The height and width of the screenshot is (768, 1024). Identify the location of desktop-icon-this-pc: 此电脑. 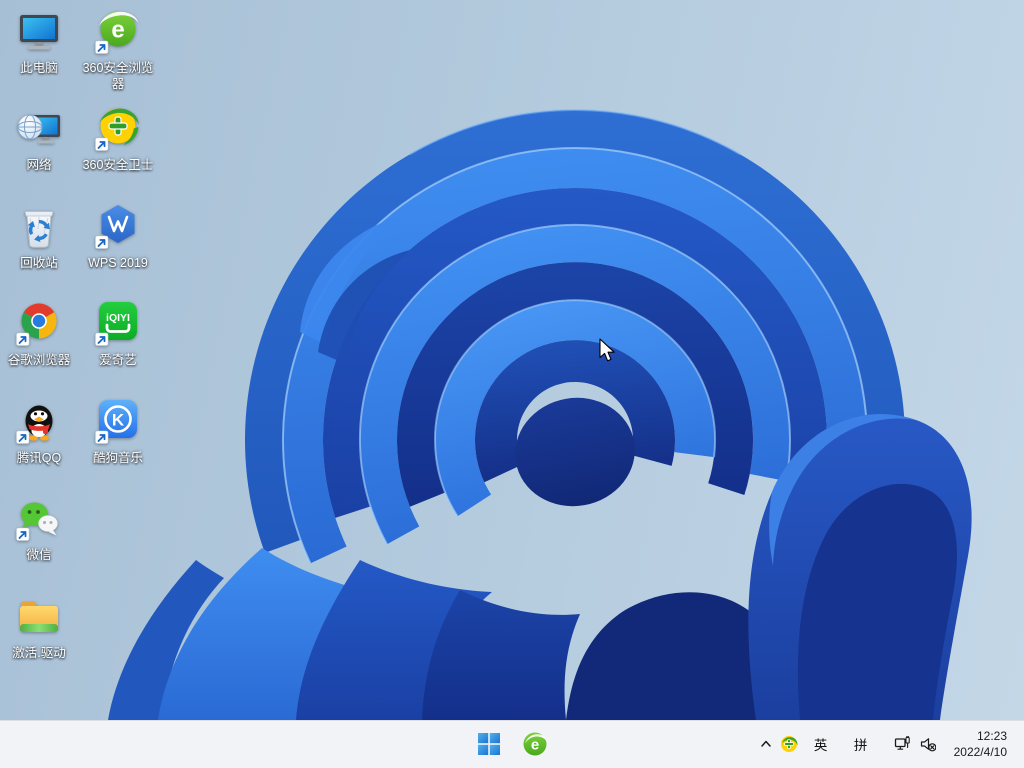
(39, 42).